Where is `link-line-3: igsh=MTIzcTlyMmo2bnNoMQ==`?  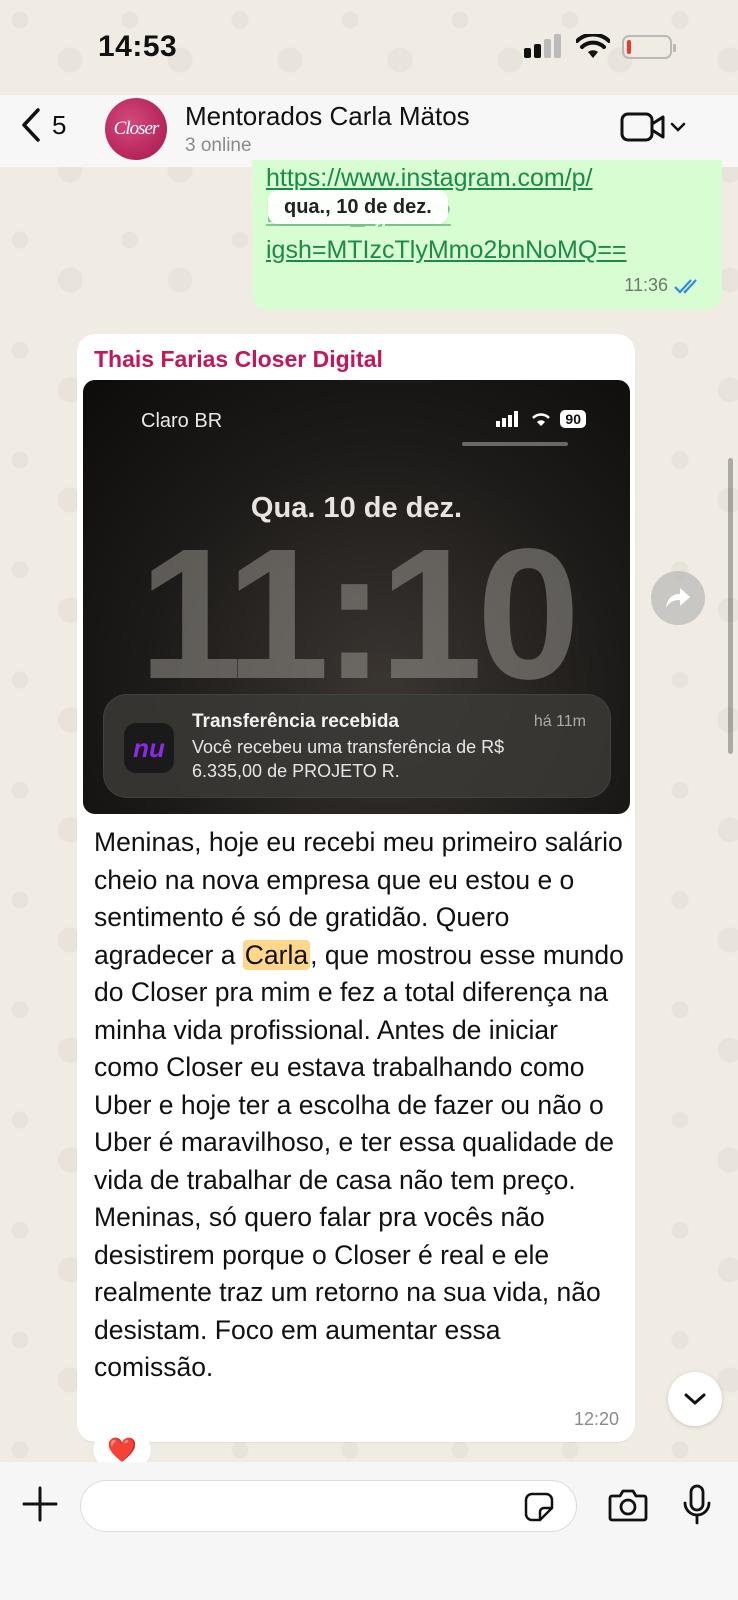
link-line-3: igsh=MTIzcTlyMmo2bnNoMQ== is located at coordinates (446, 250).